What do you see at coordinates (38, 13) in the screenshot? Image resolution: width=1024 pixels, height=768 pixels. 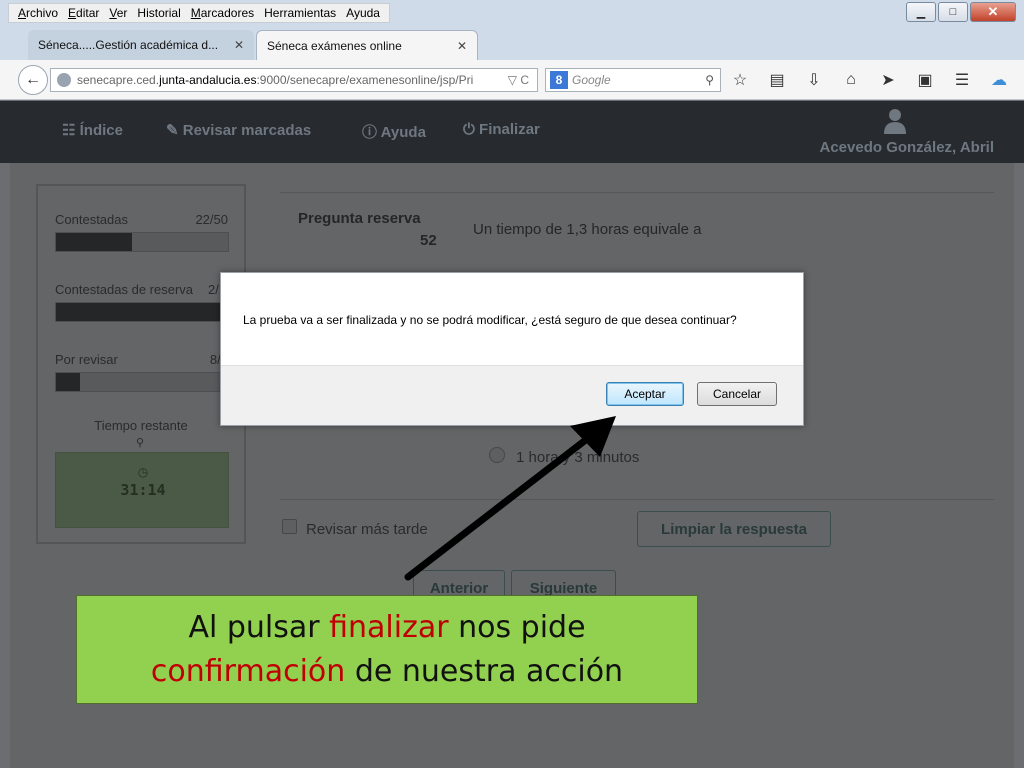 I see `menu-archivo: Archivo` at bounding box center [38, 13].